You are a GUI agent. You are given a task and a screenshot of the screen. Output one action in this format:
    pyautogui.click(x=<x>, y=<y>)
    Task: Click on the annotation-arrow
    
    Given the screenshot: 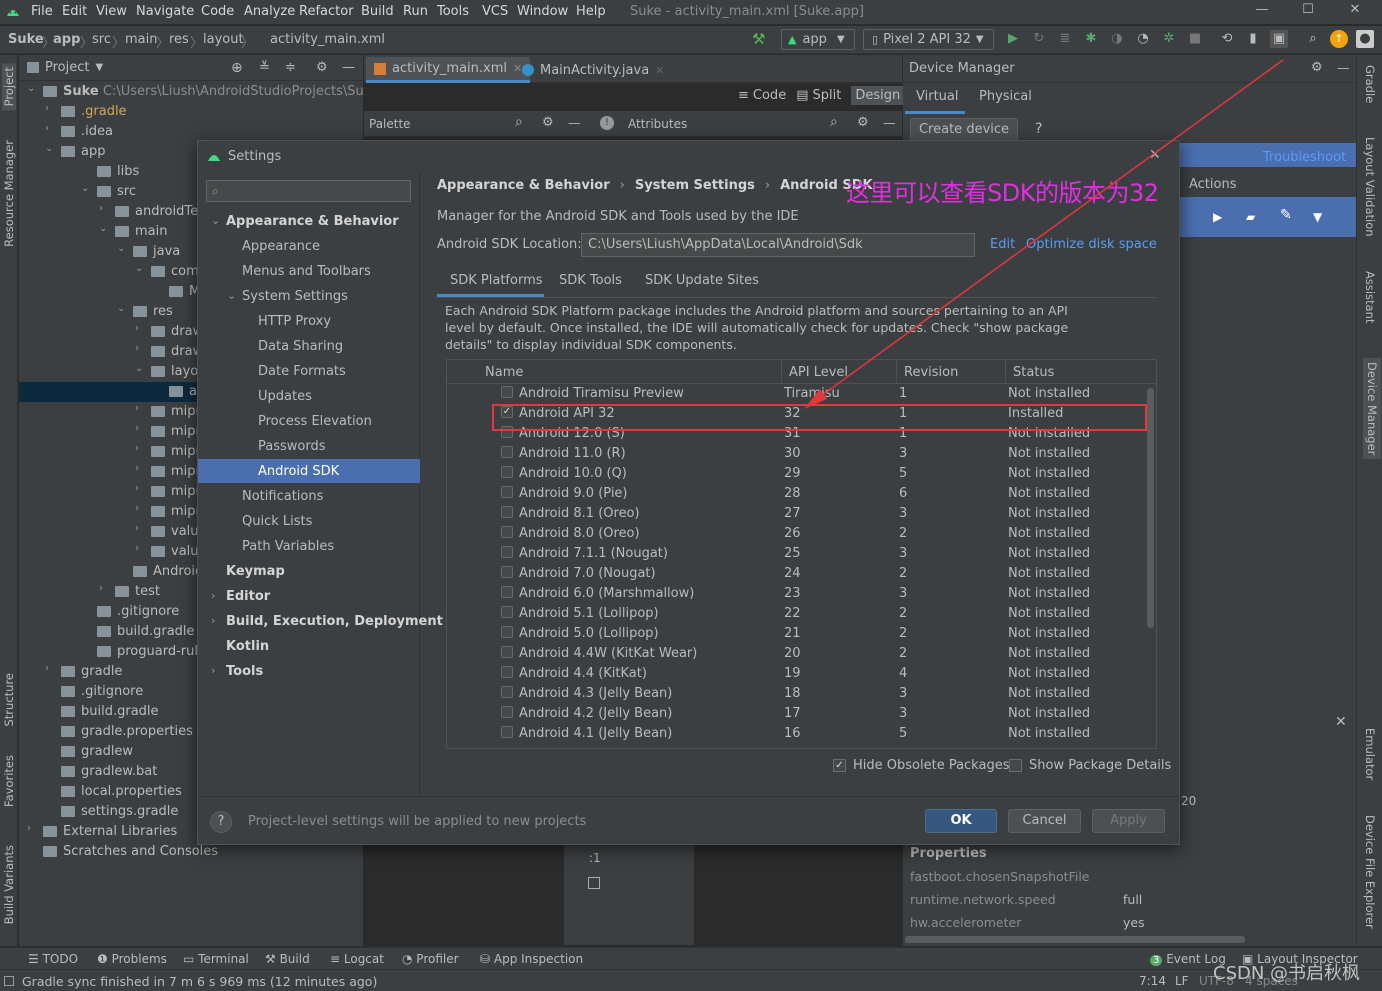 What is the action you would take?
    pyautogui.click(x=1044, y=234)
    